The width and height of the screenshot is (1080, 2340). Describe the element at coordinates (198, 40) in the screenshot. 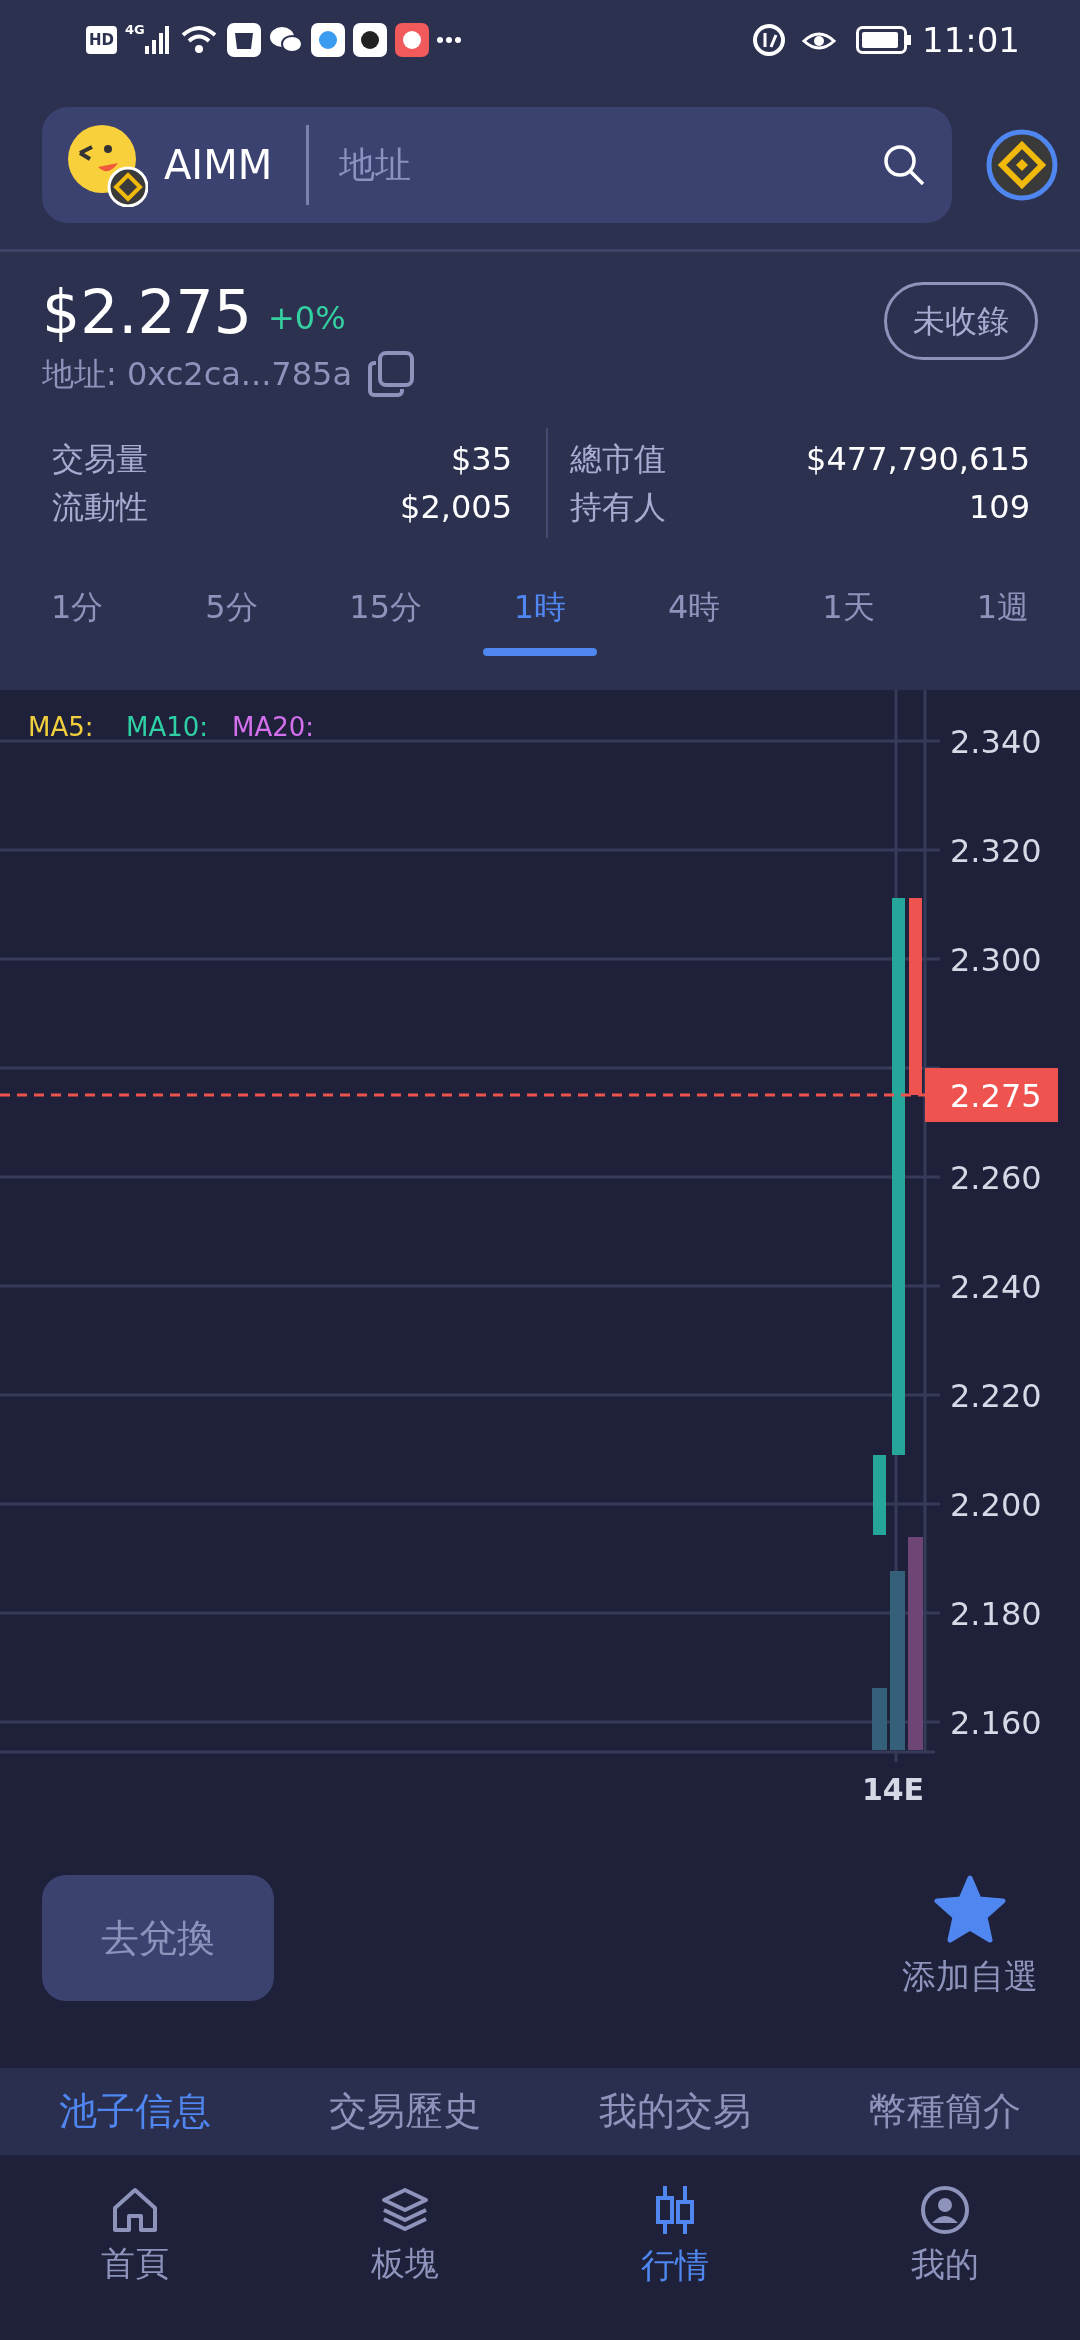

I see `wifi-icon` at that location.